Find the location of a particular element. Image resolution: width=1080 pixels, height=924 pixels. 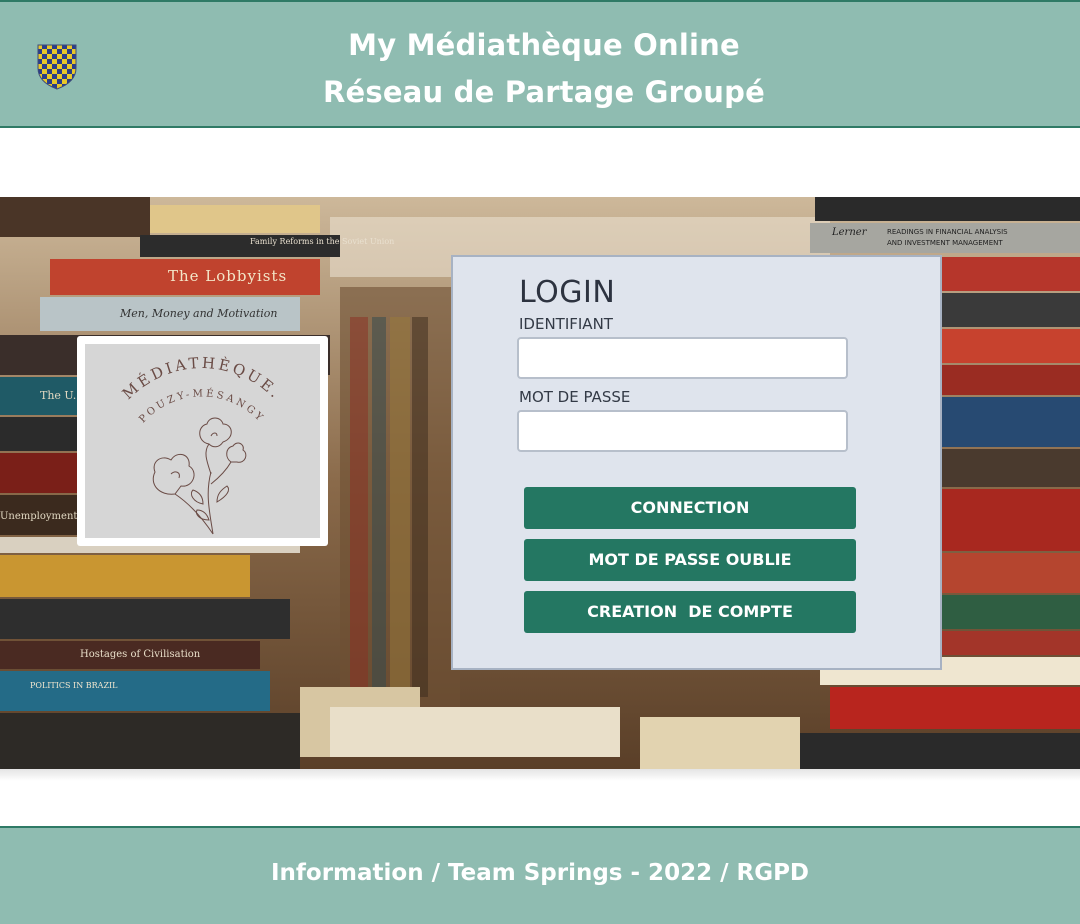

svg-text: POUZY-MÉSANGY is located at coordinates (201, 406).